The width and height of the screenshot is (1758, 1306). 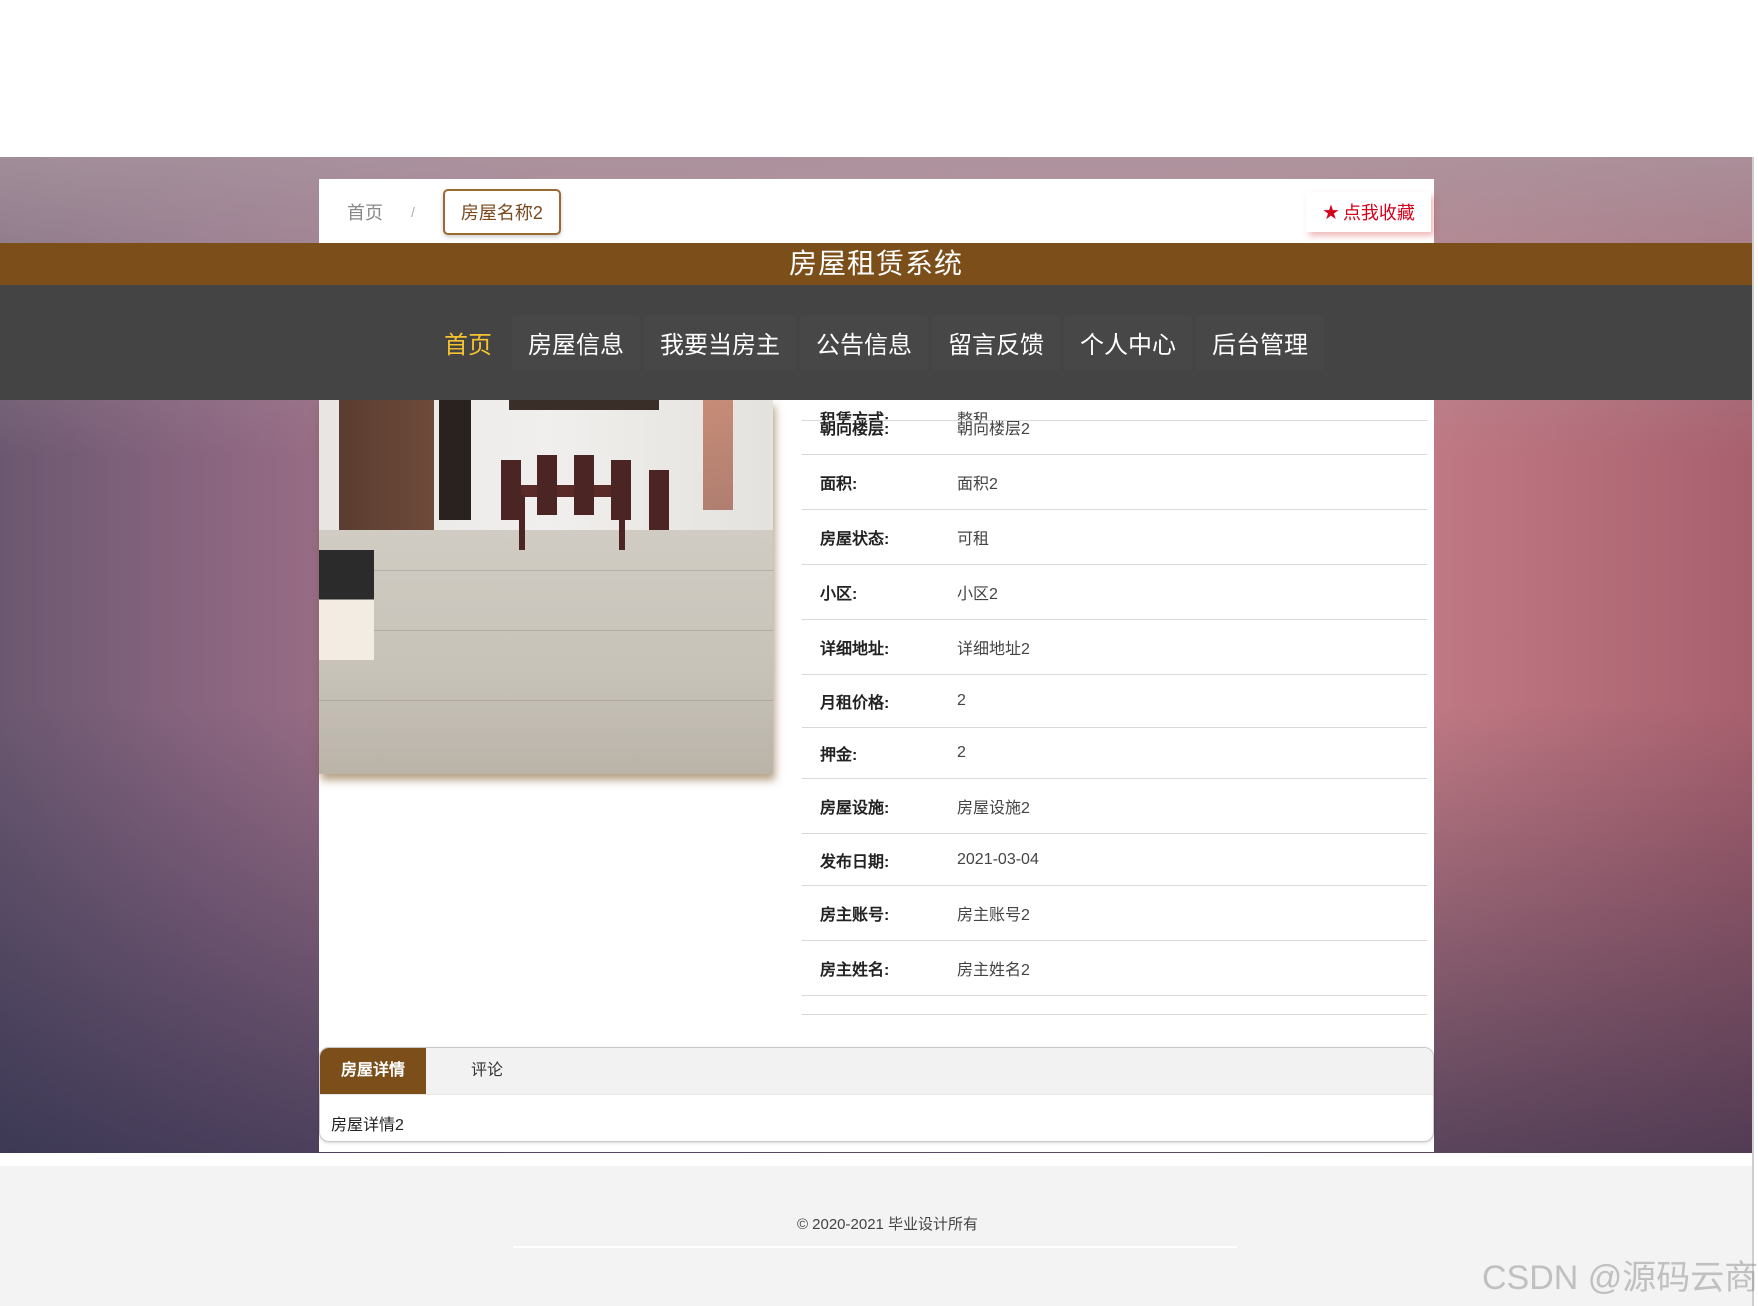 I want to click on detail-label: 房主姓名:, so click(x=855, y=970).